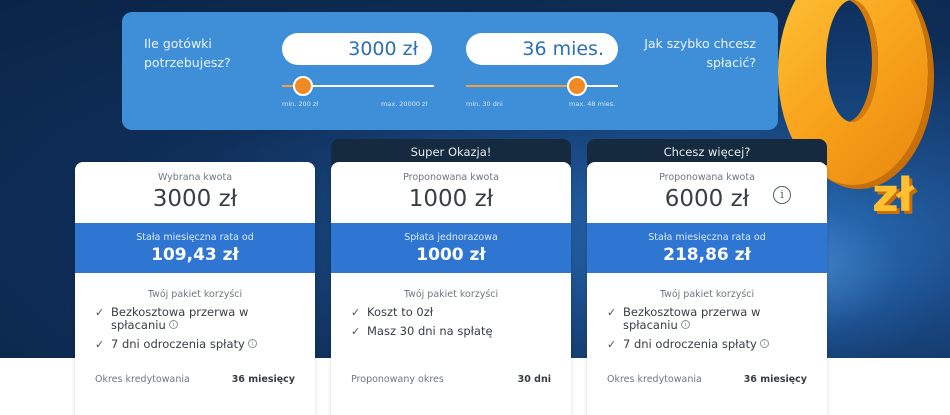 The image size is (950, 415). I want to click on benefits-list: ✓ Koszt to 0zł ✓ Masz 30 dni na spłatę, so click(453, 325).